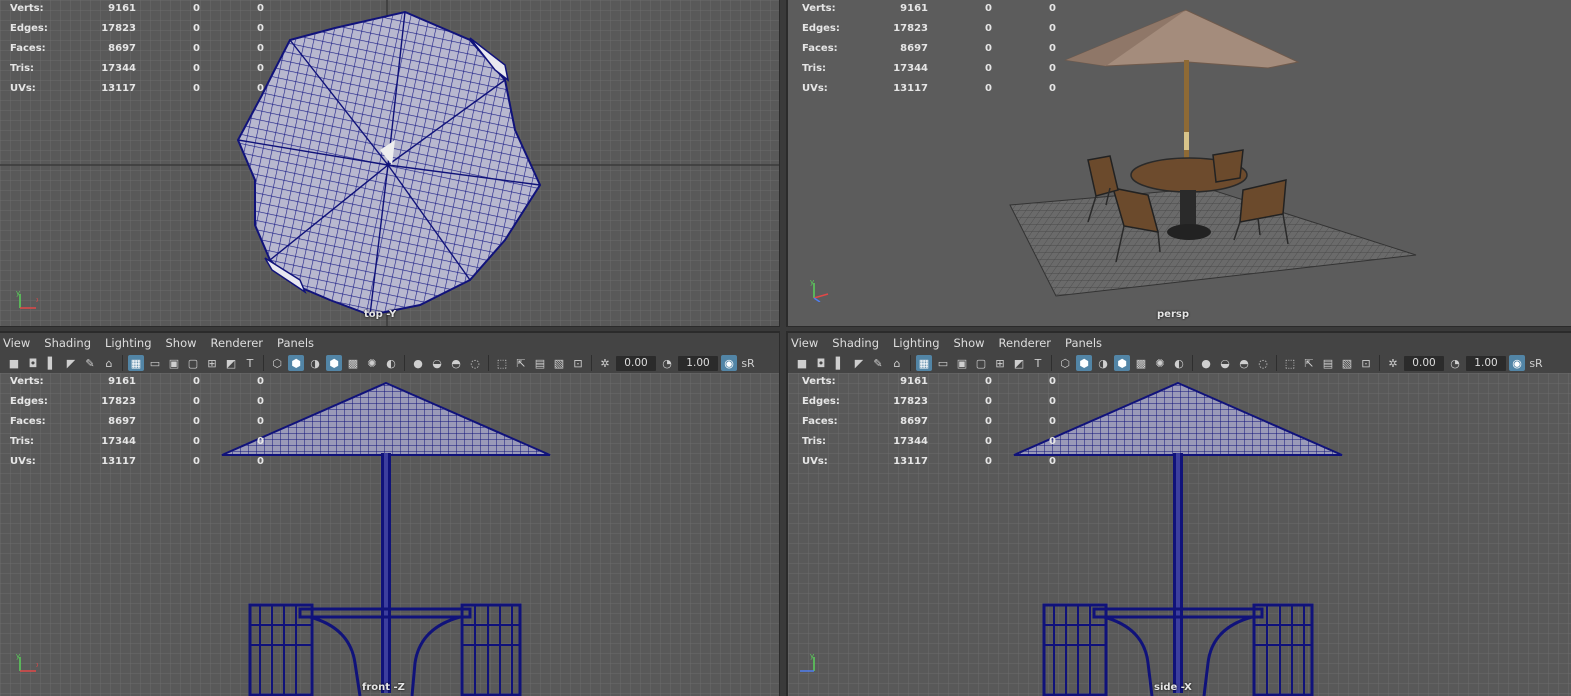 This screenshot has height=696, width=1571. Describe the element at coordinates (37, 300) in the screenshot. I see `svg-text: x` at that location.